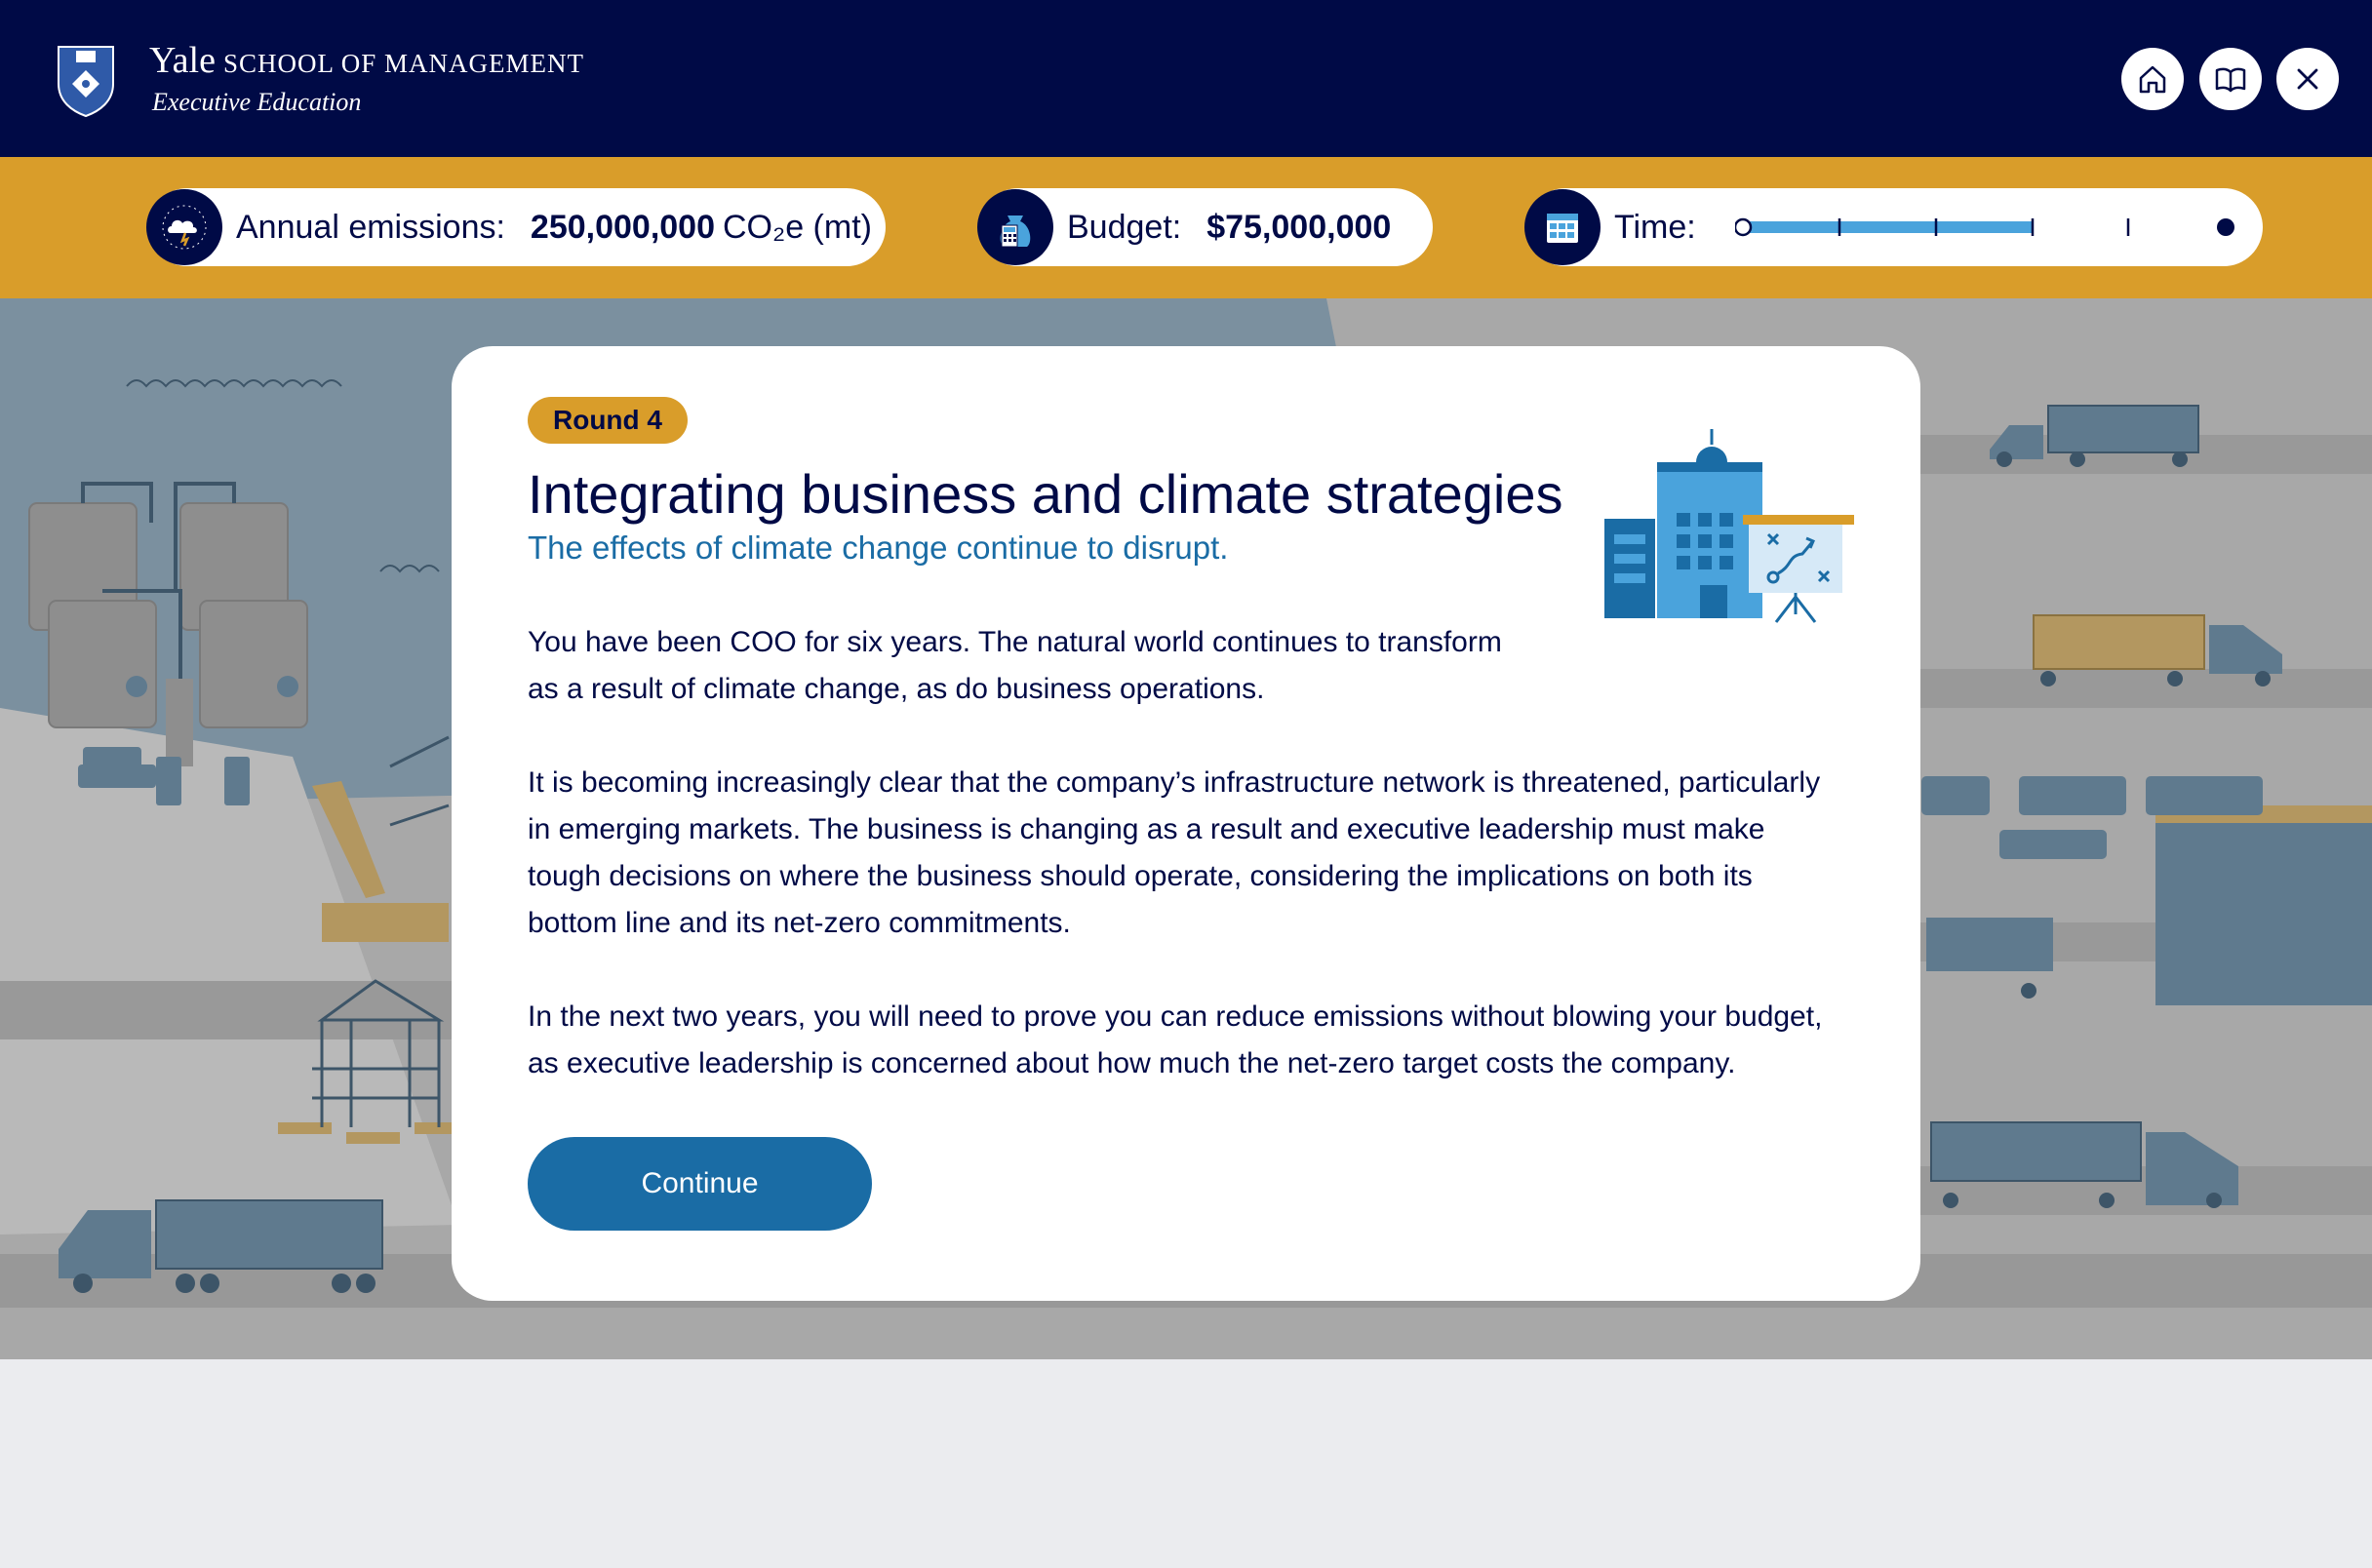 The height and width of the screenshot is (1568, 2372). I want to click on budget-label: Budget:, so click(1124, 227).